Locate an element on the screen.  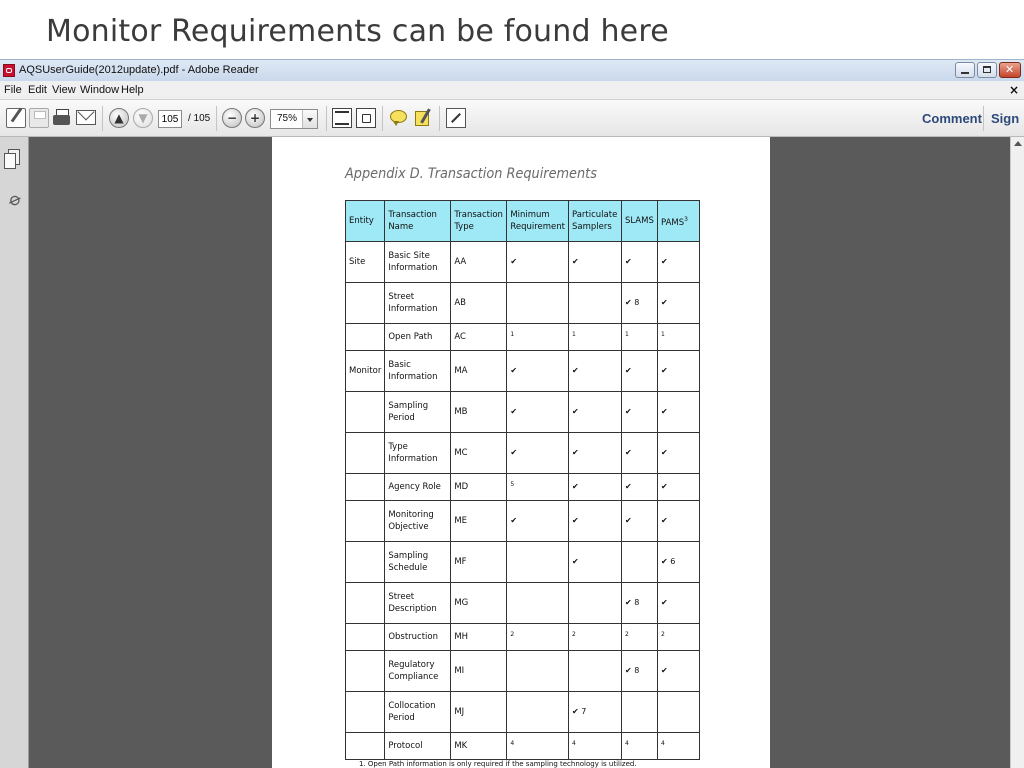
transaction-type-cell: AB is located at coordinates (479, 303).